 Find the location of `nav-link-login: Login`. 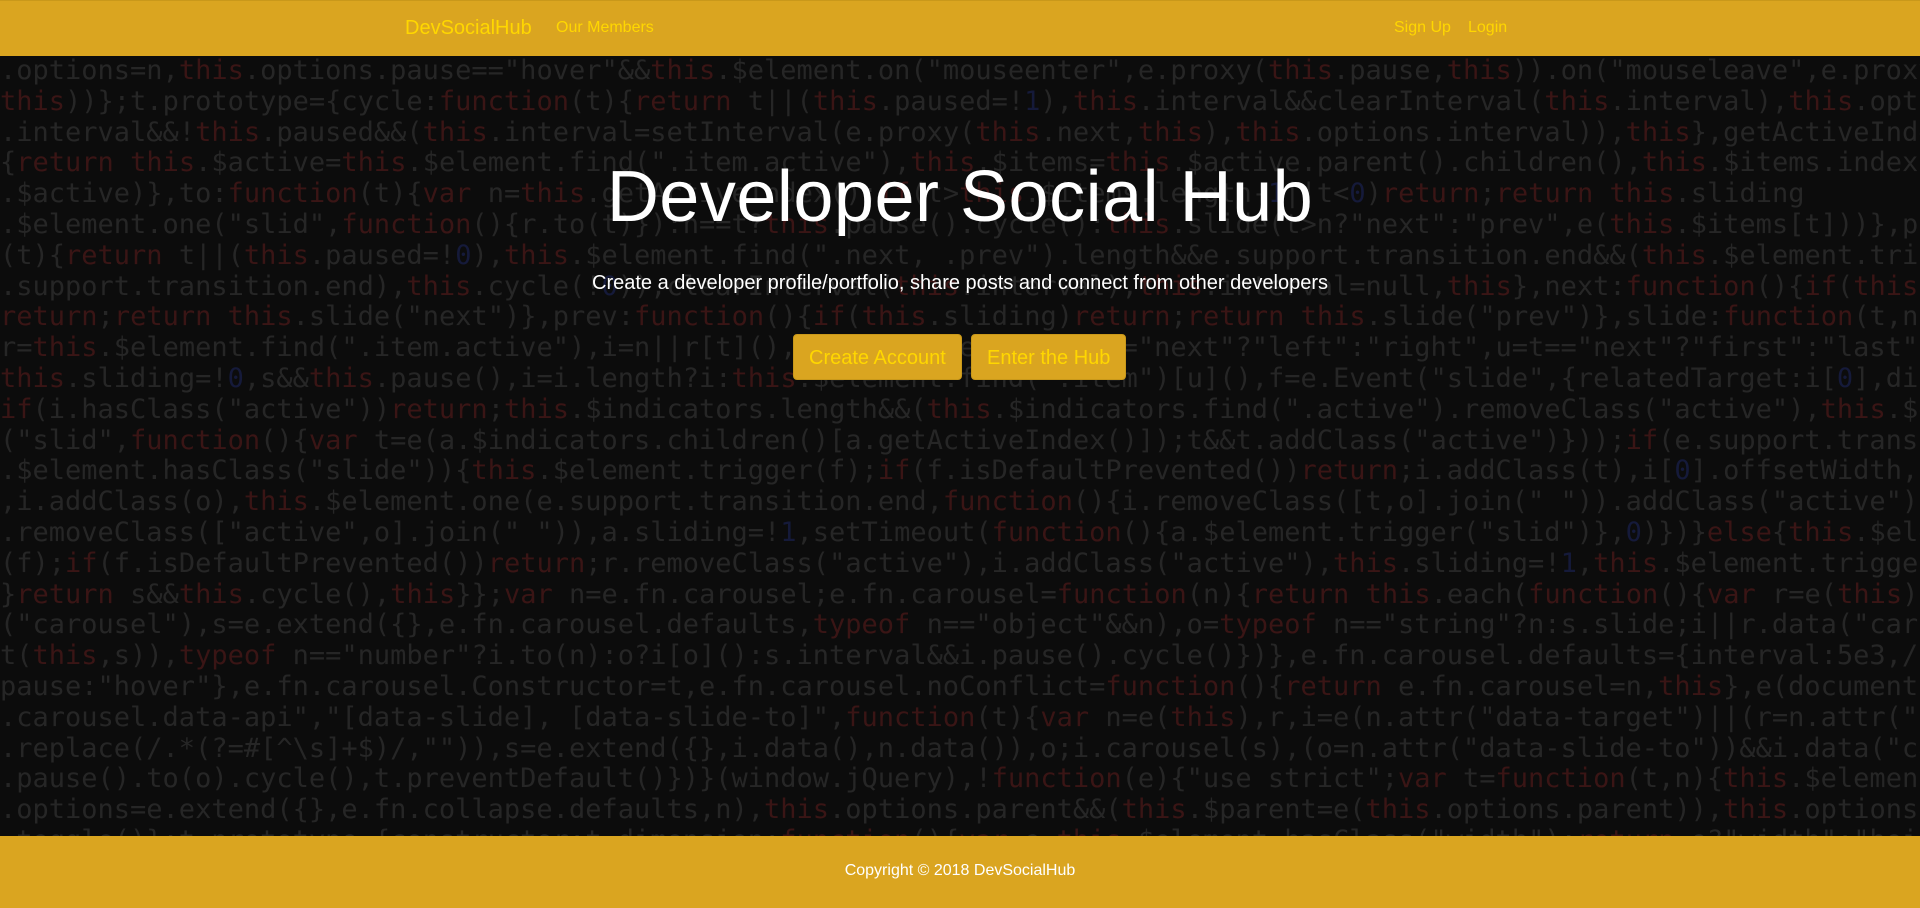

nav-link-login: Login is located at coordinates (1487, 28).